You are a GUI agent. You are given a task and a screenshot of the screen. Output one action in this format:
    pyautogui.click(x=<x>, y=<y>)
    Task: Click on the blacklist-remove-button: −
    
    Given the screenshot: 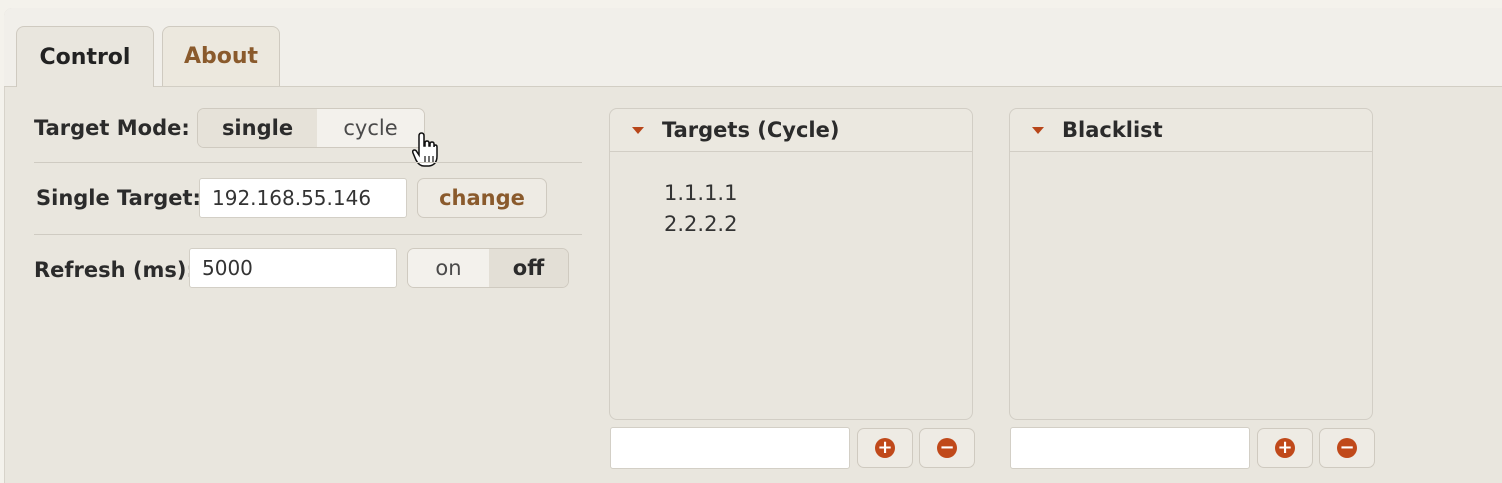 What is the action you would take?
    pyautogui.click(x=1347, y=448)
    